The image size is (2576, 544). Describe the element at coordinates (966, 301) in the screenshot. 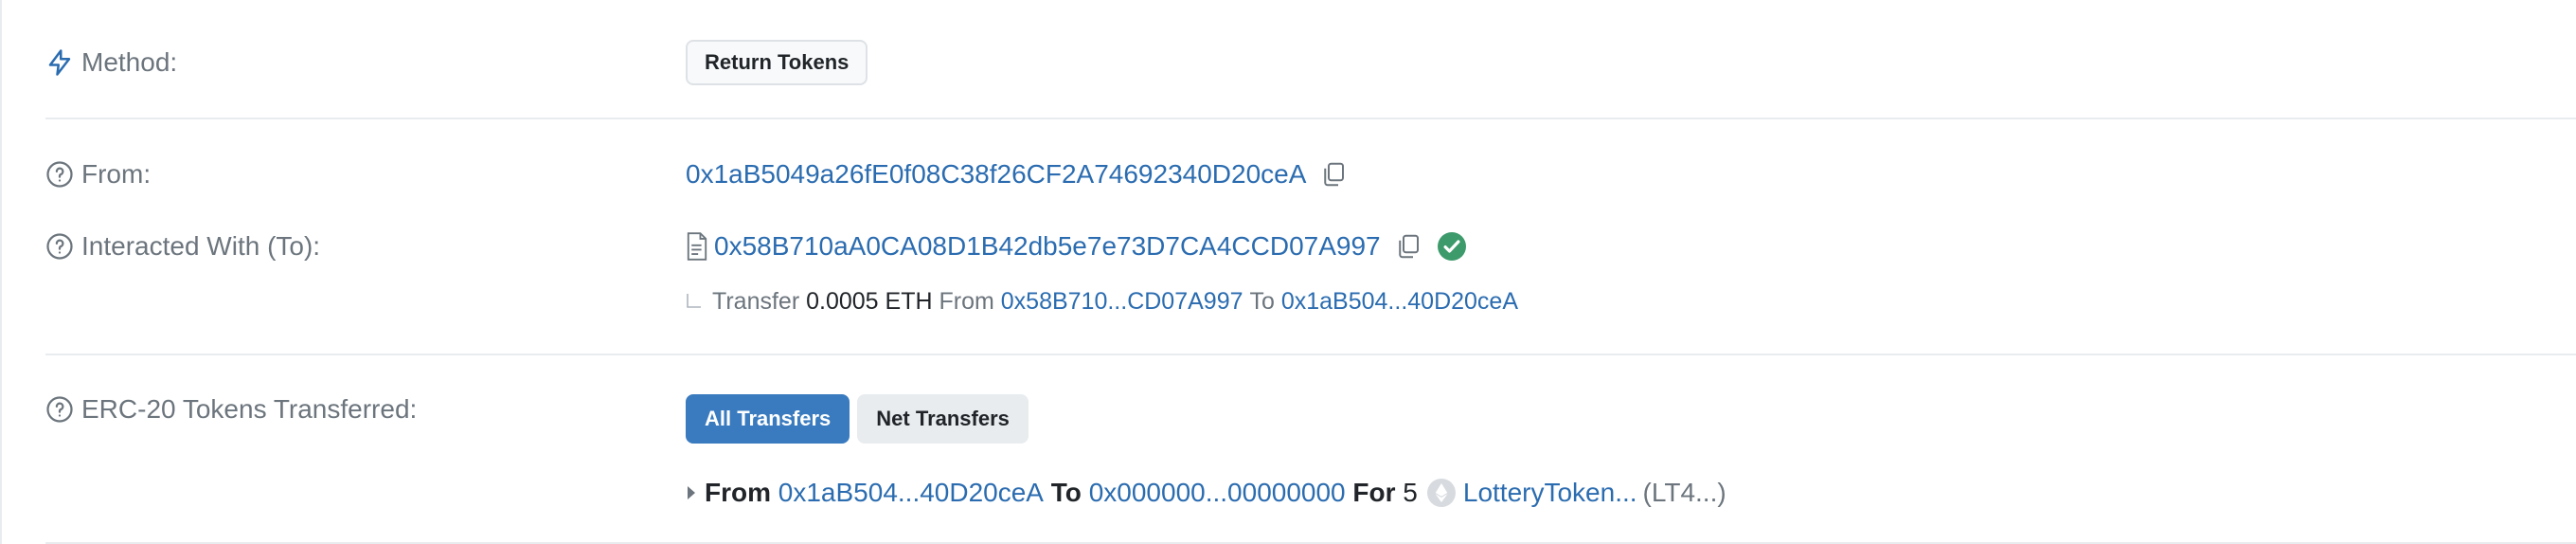

I see `transfer-from-word: From` at that location.